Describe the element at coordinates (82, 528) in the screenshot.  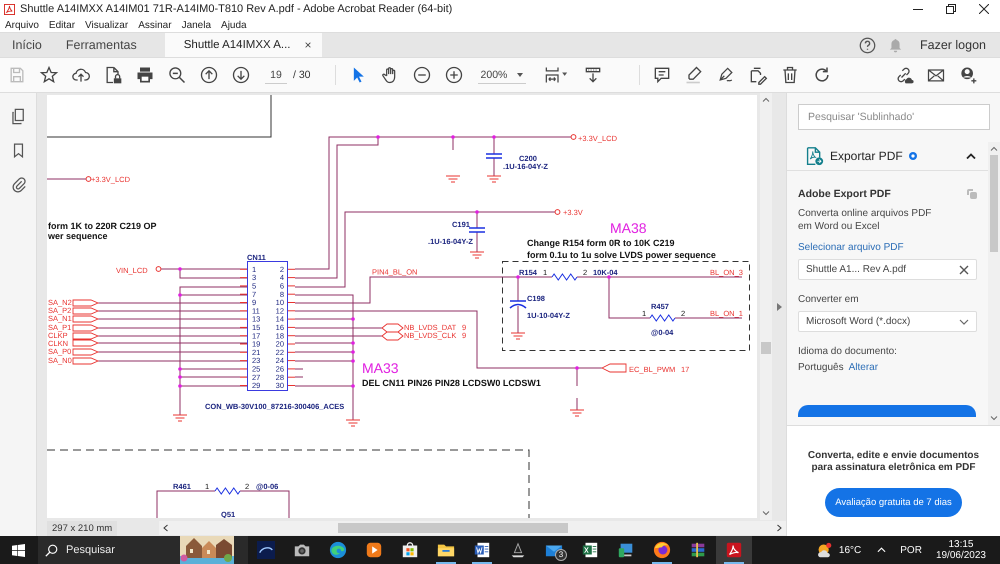
I see `page-size-label: 297 x 210 mm` at that location.